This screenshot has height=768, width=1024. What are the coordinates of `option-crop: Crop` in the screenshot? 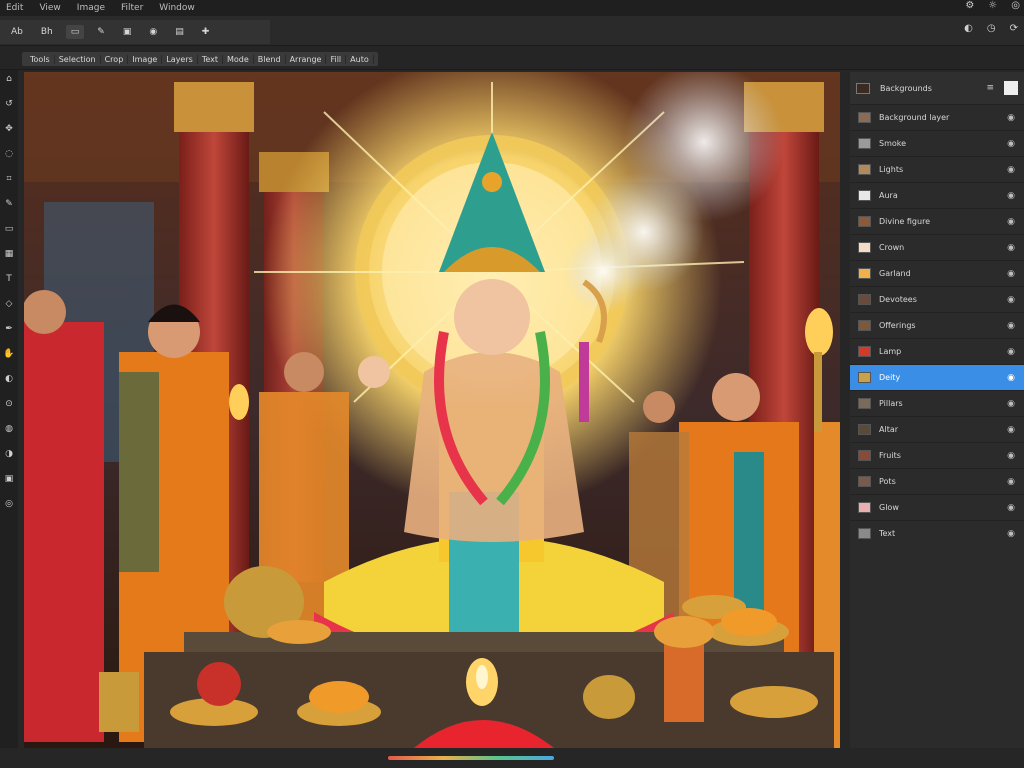 It's located at (115, 59).